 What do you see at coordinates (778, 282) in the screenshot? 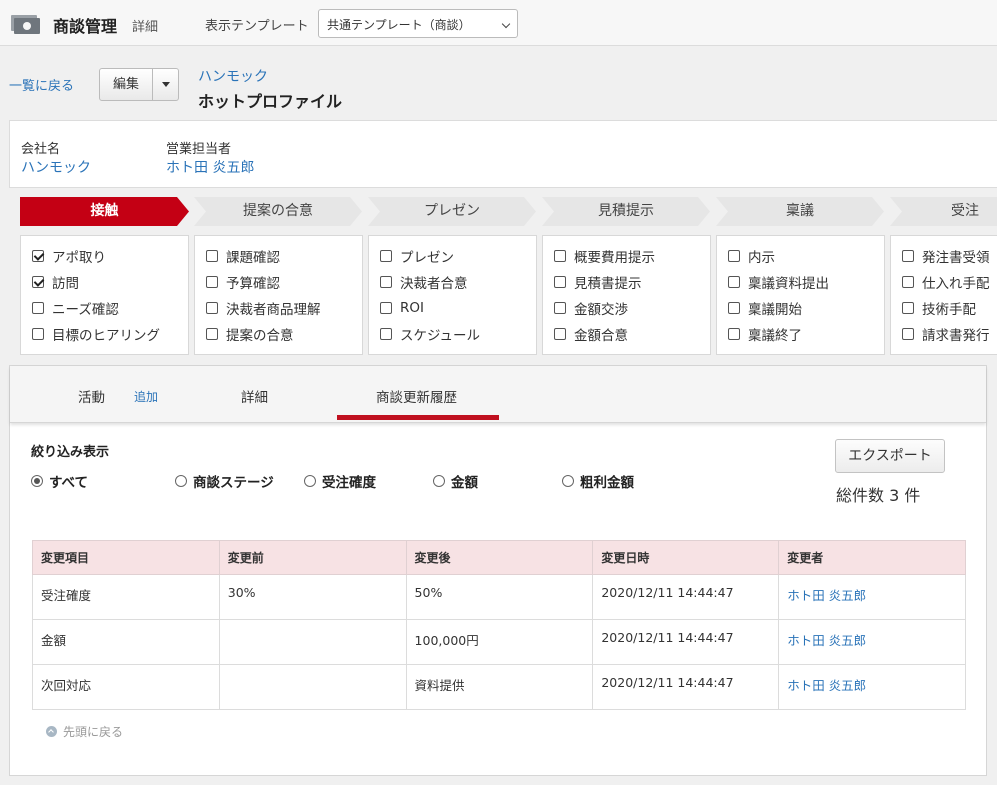
I see `checklist-item: 稟議資料提出` at bounding box center [778, 282].